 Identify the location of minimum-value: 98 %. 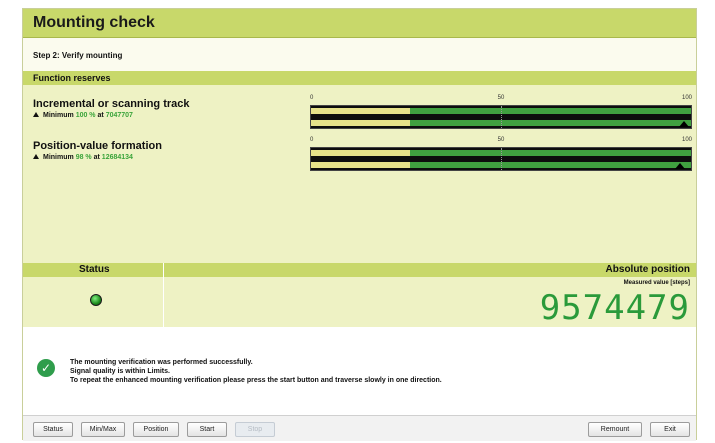
(83, 157).